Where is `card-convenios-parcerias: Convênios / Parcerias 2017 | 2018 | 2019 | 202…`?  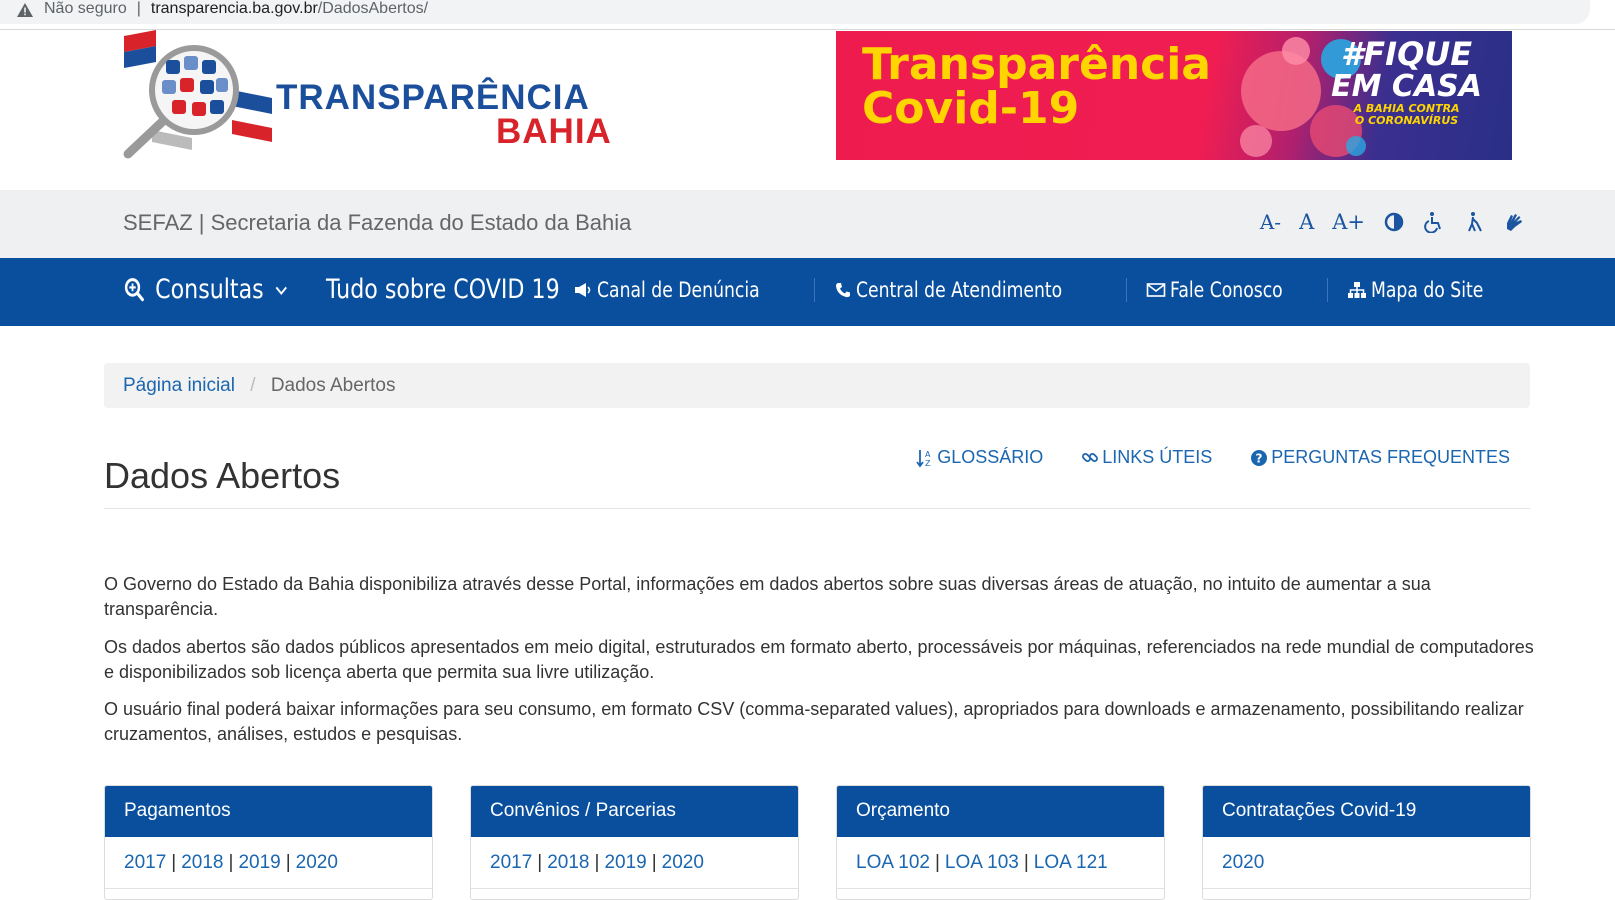
card-convenios-parcerias: Convênios / Parcerias 2017 | 2018 | 2019 | 202… is located at coordinates (634, 842).